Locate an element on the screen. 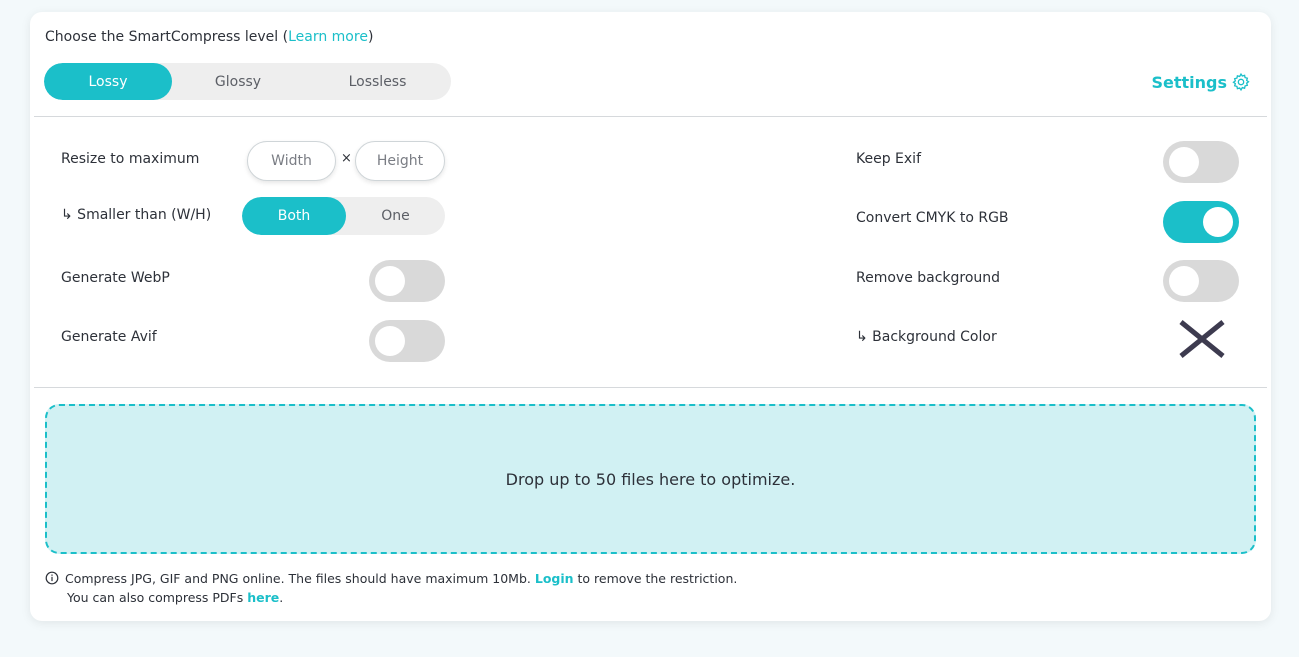 The height and width of the screenshot is (657, 1299). smaller-than-selector: Both One is located at coordinates (343, 216).